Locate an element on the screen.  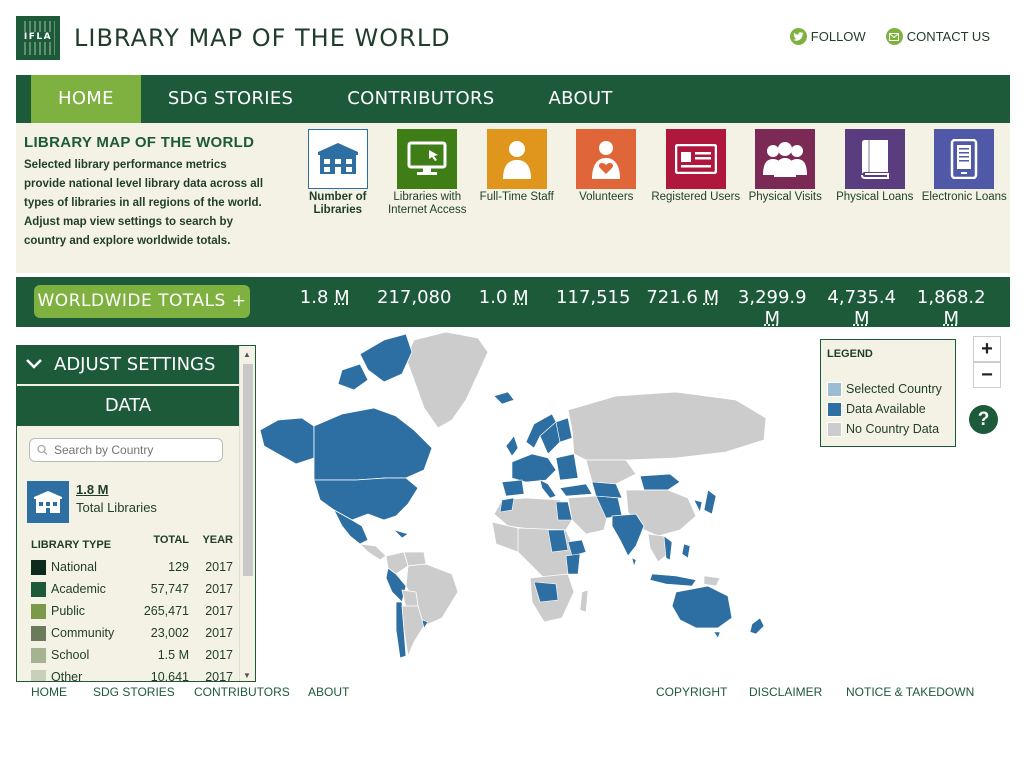
e-reader-icon is located at coordinates (964, 159).